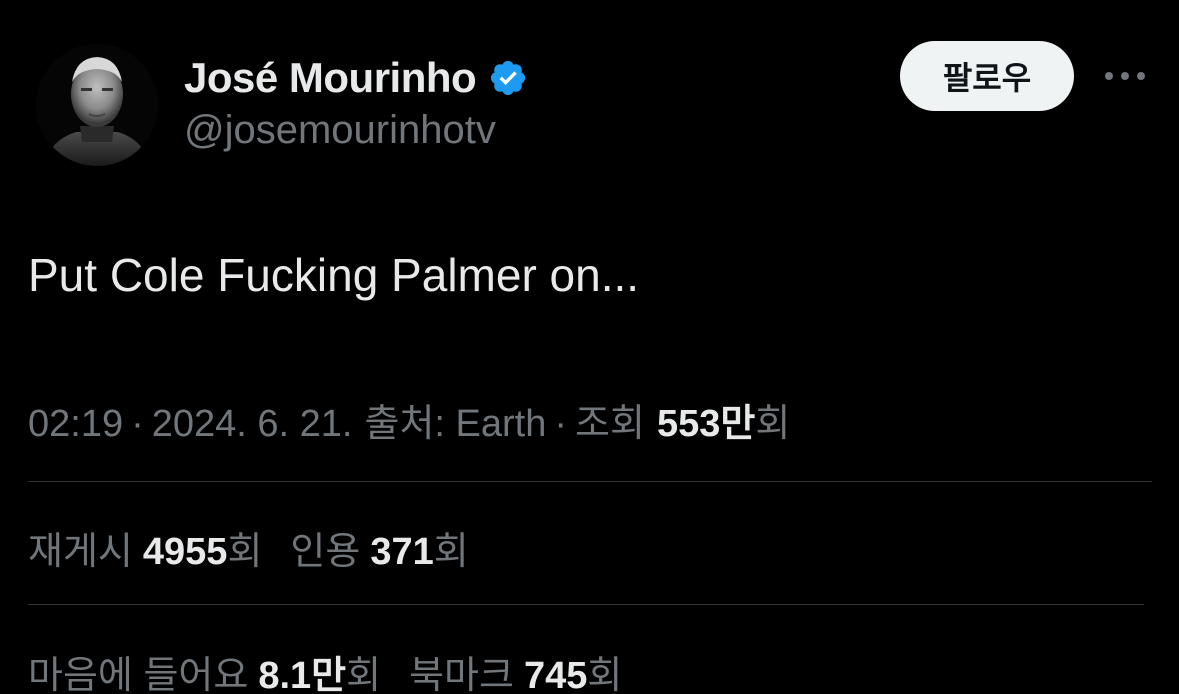  What do you see at coordinates (461, 674) in the screenshot?
I see `bookmarks-label: 북마크` at bounding box center [461, 674].